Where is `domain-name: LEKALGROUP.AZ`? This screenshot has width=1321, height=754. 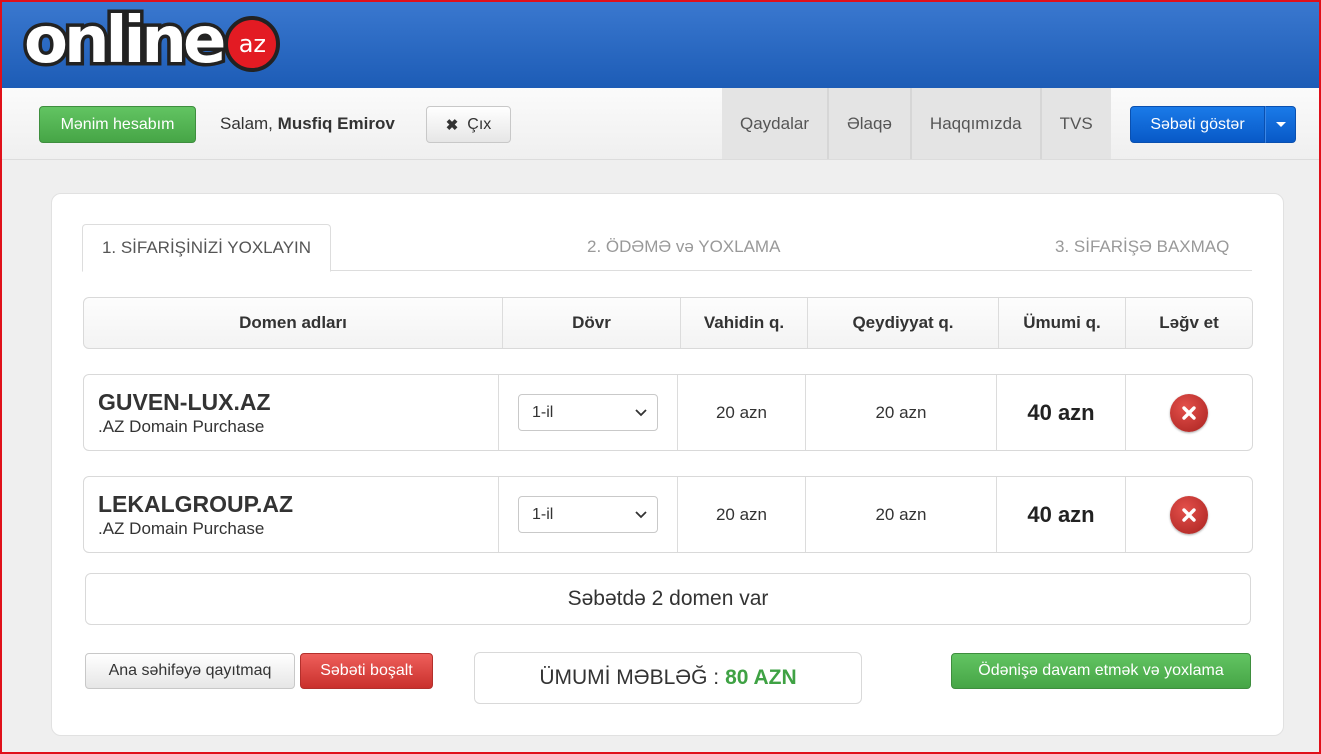 domain-name: LEKALGROUP.AZ is located at coordinates (196, 503).